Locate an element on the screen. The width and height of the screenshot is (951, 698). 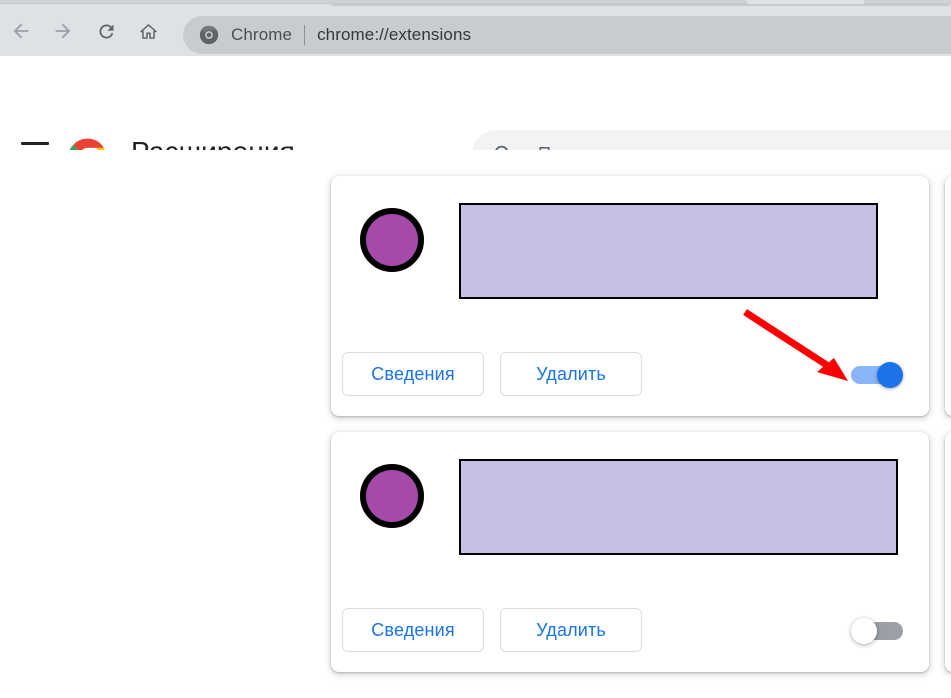
forward-button is located at coordinates (63, 31).